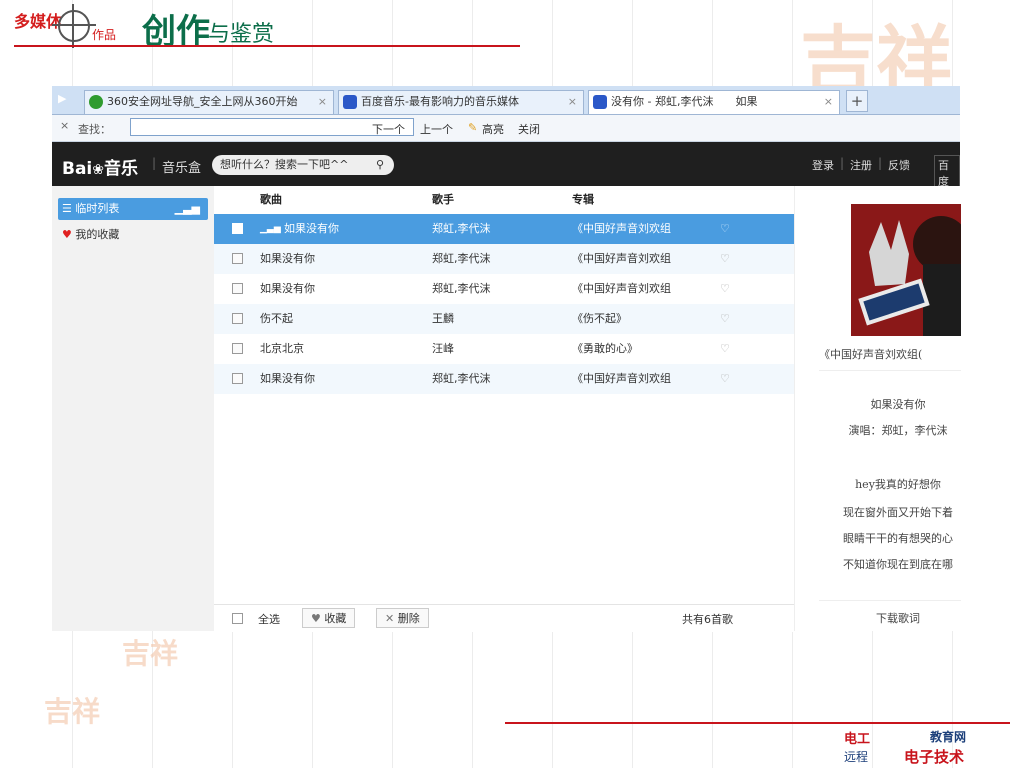 The width and height of the screenshot is (1024, 768). What do you see at coordinates (898, 564) in the screenshot?
I see `lyric-line: 不知道你现在到底在哪` at bounding box center [898, 564].